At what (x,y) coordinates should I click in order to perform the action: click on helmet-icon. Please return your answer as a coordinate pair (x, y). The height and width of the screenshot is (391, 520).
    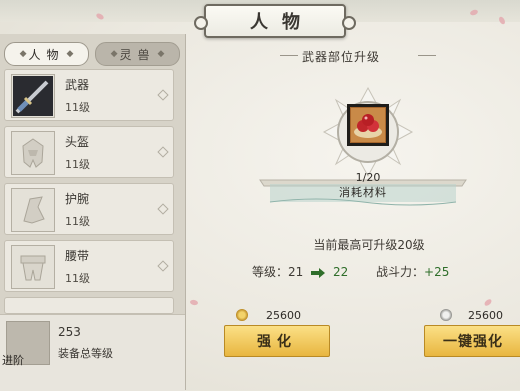
    Looking at the image, I should click on (33, 153).